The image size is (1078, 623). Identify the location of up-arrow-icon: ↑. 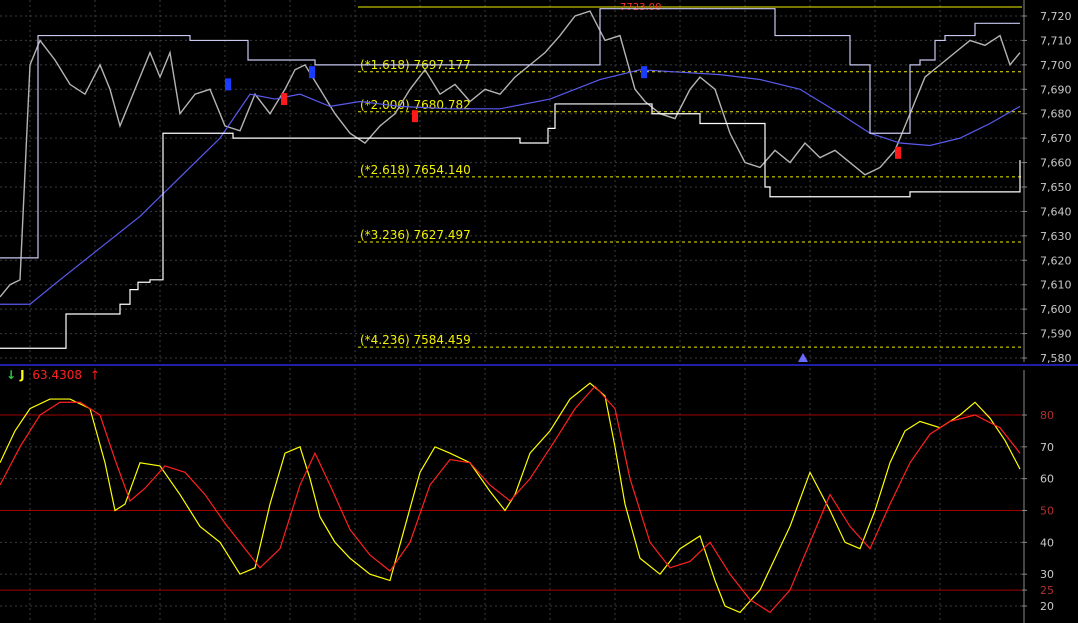
(94, 375).